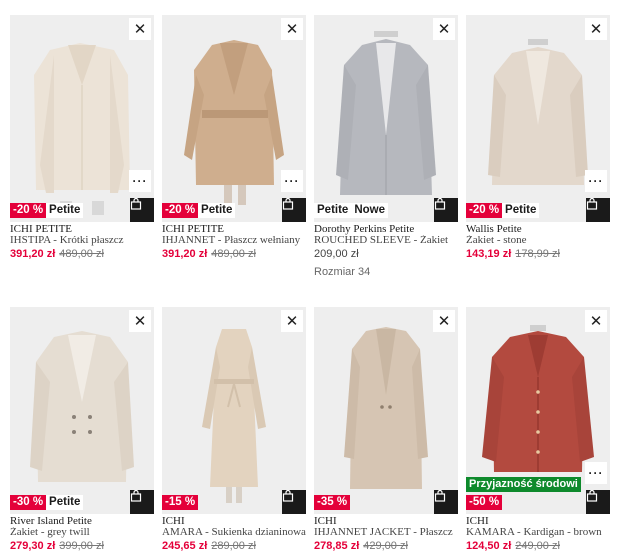 The image size is (622, 558). Describe the element at coordinates (537, 254) in the screenshot. I see `old-price: 178,99 zł` at that location.